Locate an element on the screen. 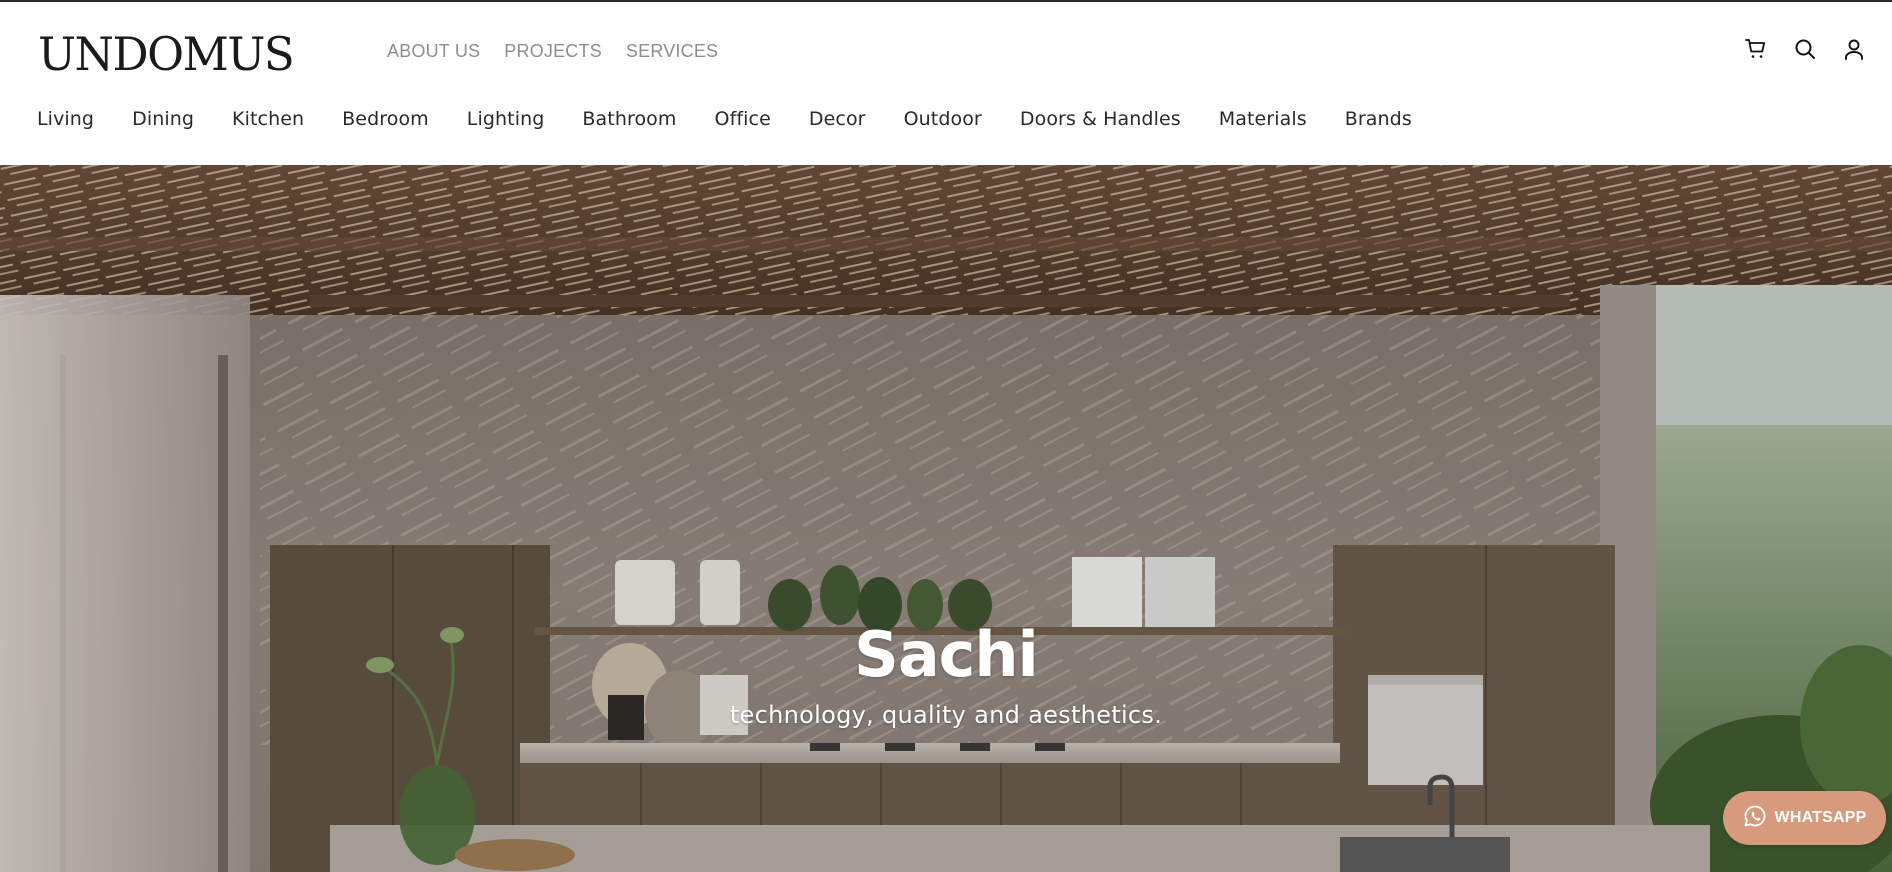 The image size is (1892, 872). top-nav-projects: PROJECTS is located at coordinates (553, 51).